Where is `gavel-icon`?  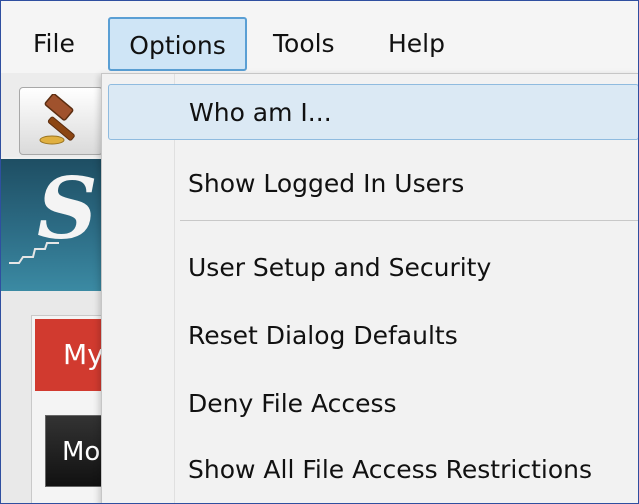 gavel-icon is located at coordinates (57, 119).